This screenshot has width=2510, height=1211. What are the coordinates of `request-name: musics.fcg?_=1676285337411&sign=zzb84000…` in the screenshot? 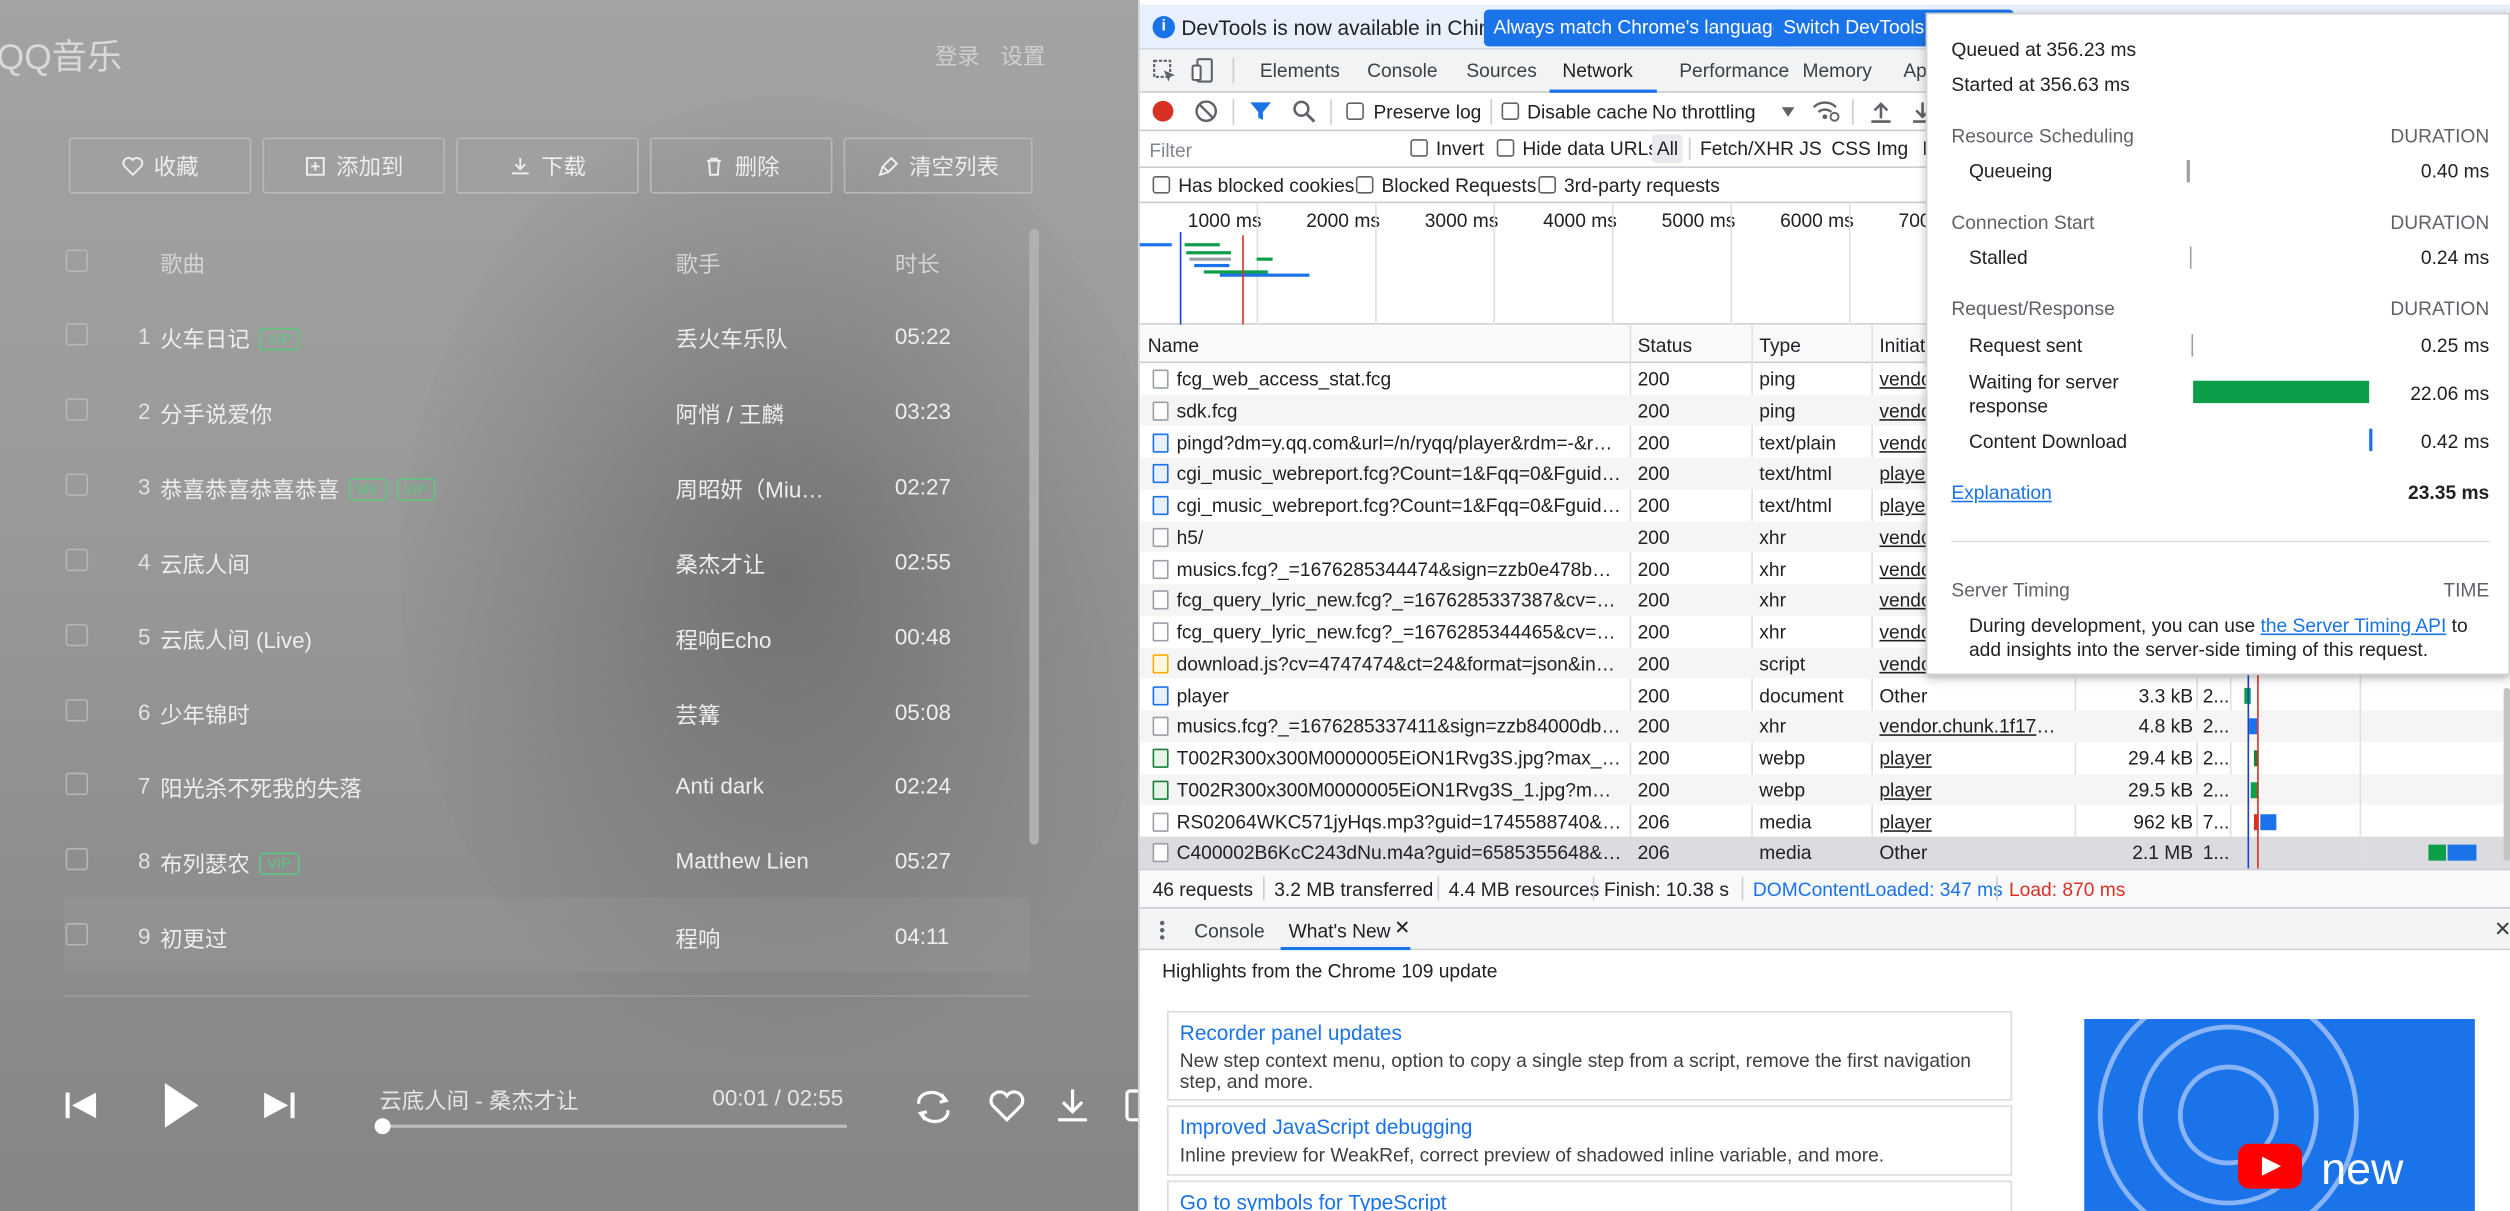 It's located at (1399, 726).